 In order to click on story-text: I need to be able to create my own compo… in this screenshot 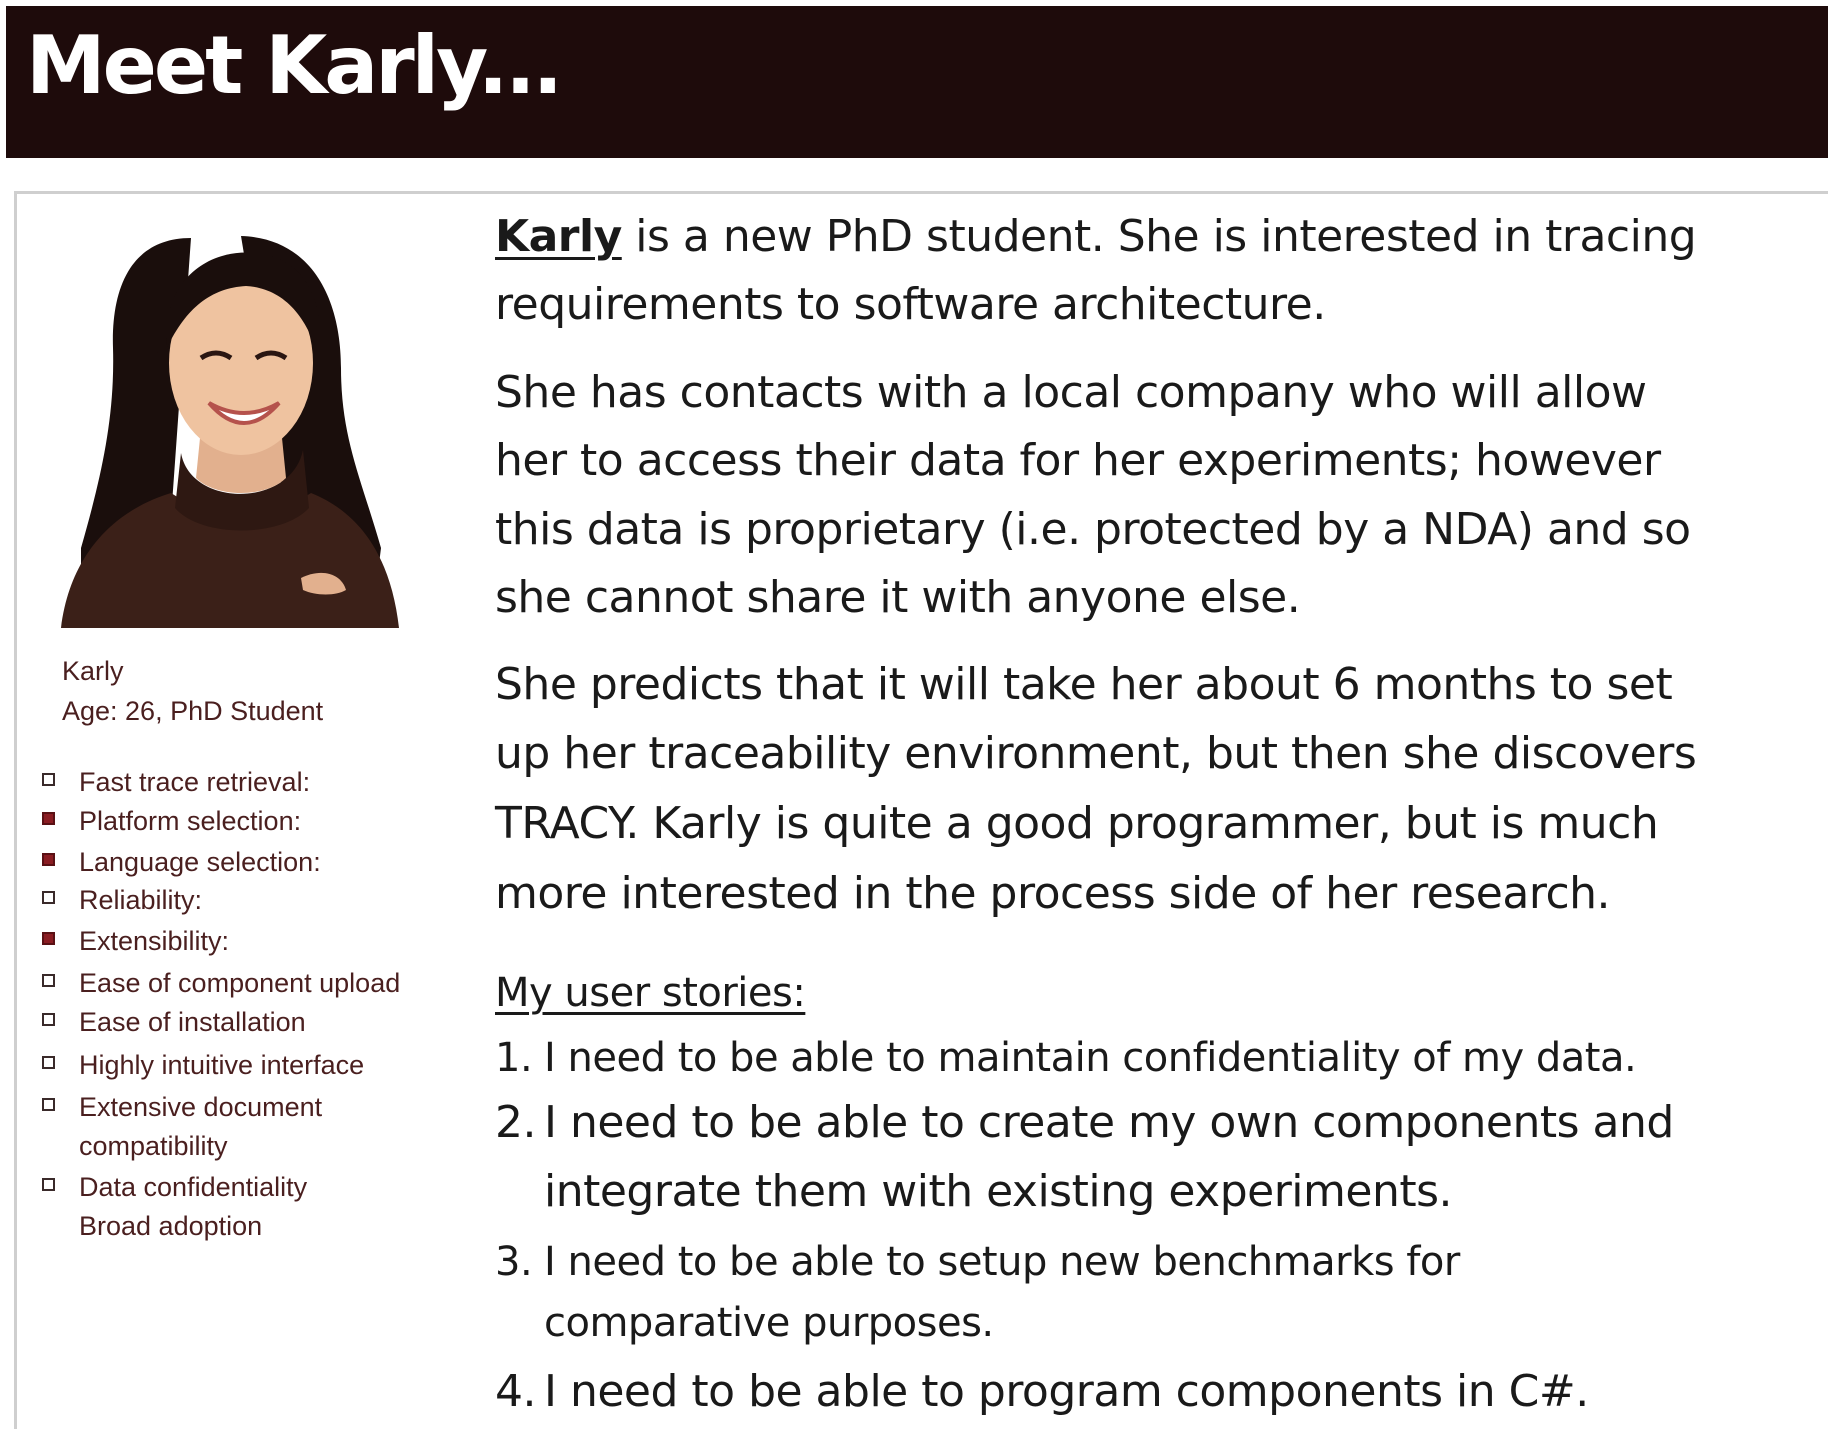, I will do `click(1109, 1122)`.